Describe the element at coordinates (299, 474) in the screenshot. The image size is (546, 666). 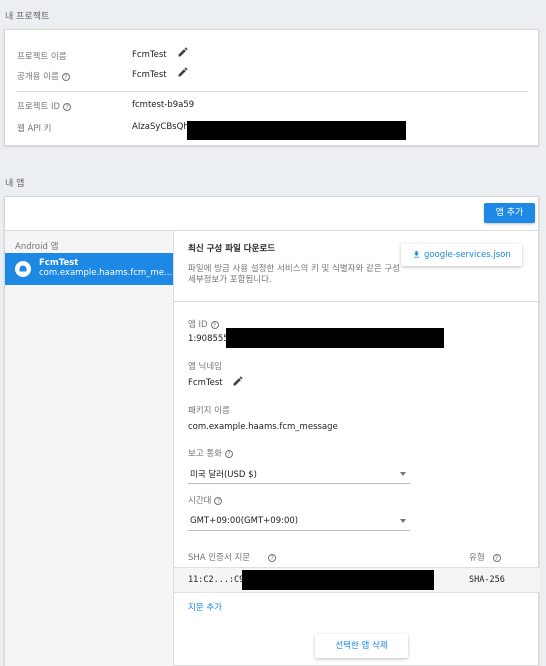
I see `currency-select: 미국 달러(USD $)` at that location.